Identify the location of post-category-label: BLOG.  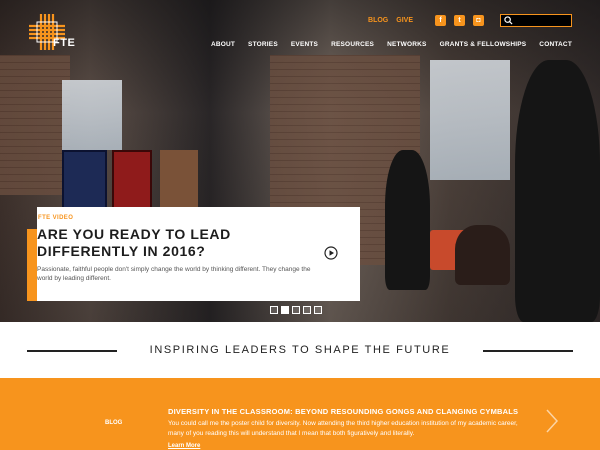
(114, 423).